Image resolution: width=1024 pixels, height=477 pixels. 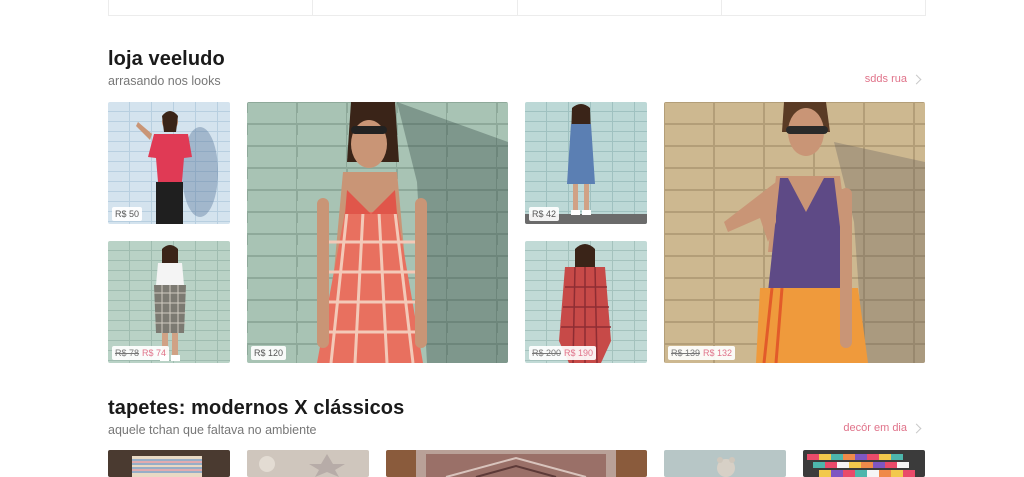 What do you see at coordinates (563, 353) in the screenshot?
I see `price-tag: R$ 200 R$ 190` at bounding box center [563, 353].